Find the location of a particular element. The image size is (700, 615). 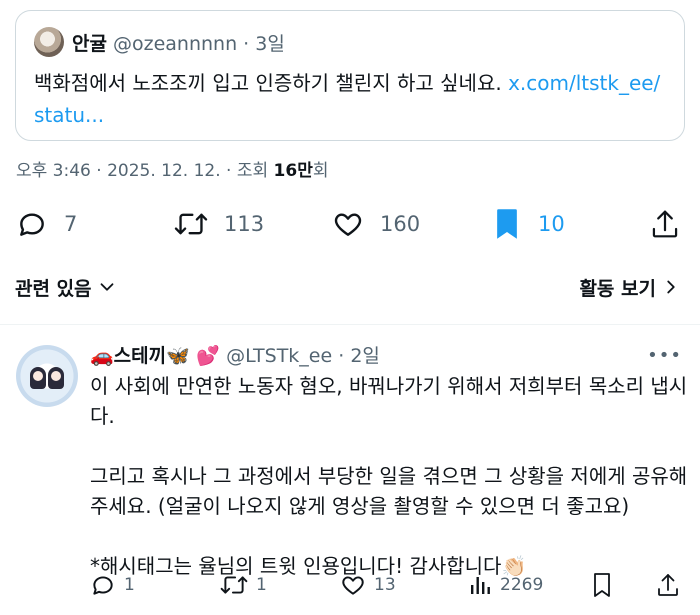

reply-tweet-action-bar: 1 1 13 2269 is located at coordinates (389, 585).